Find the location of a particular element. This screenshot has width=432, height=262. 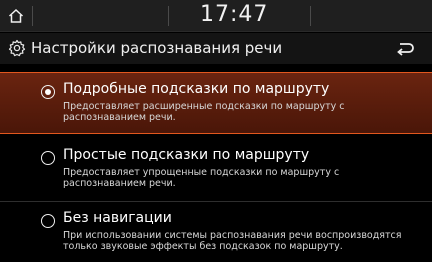

radio-selected-dot is located at coordinates (47, 91).